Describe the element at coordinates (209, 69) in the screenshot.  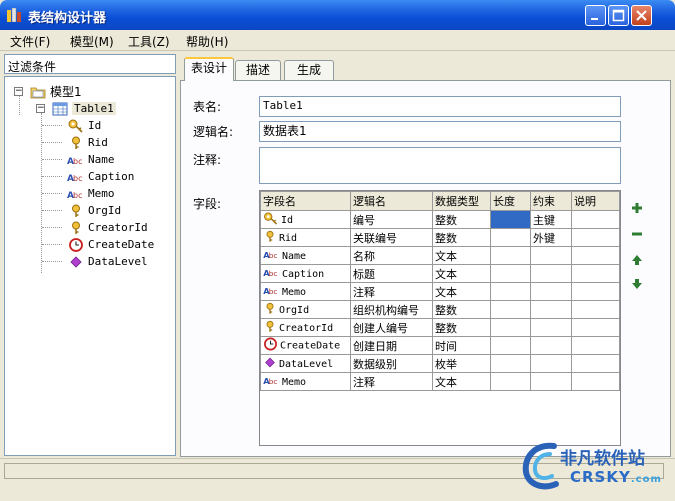
I see `tab-table-design: 表设计` at that location.